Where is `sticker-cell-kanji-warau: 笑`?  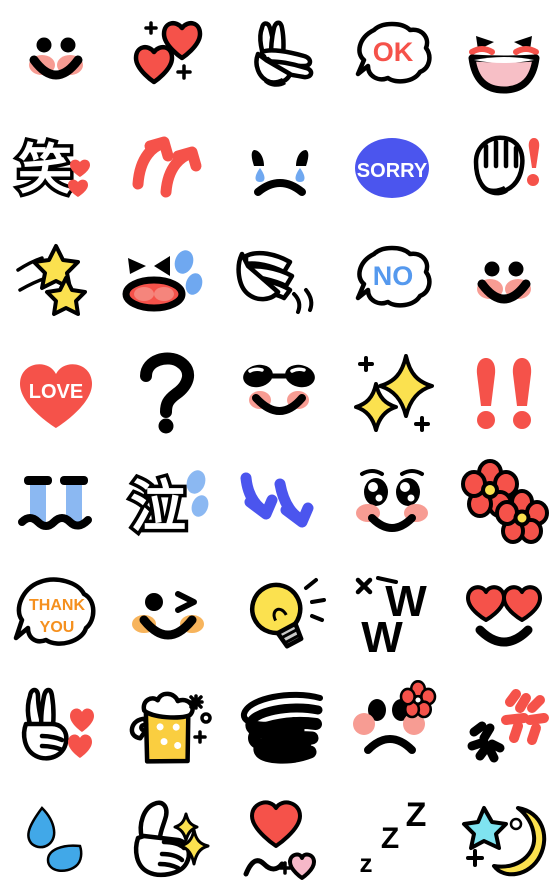
sticker-cell-kanji-warau: 笑 is located at coordinates (56, 168).